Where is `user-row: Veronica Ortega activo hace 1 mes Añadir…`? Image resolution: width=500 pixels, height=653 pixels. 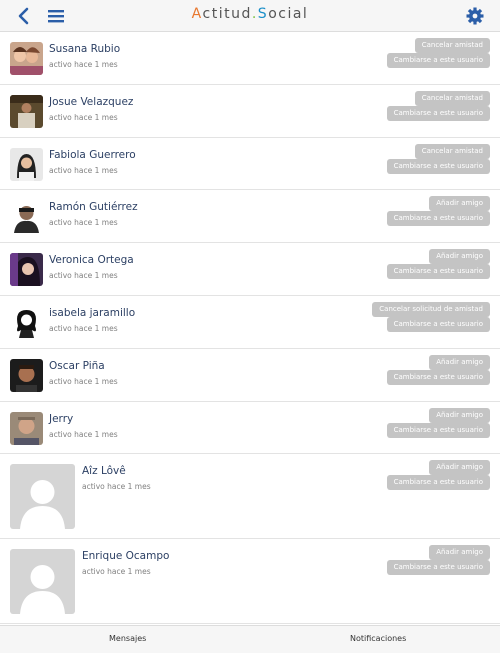 user-row: Veronica Ortega activo hace 1 mes Añadir… is located at coordinates (250, 269).